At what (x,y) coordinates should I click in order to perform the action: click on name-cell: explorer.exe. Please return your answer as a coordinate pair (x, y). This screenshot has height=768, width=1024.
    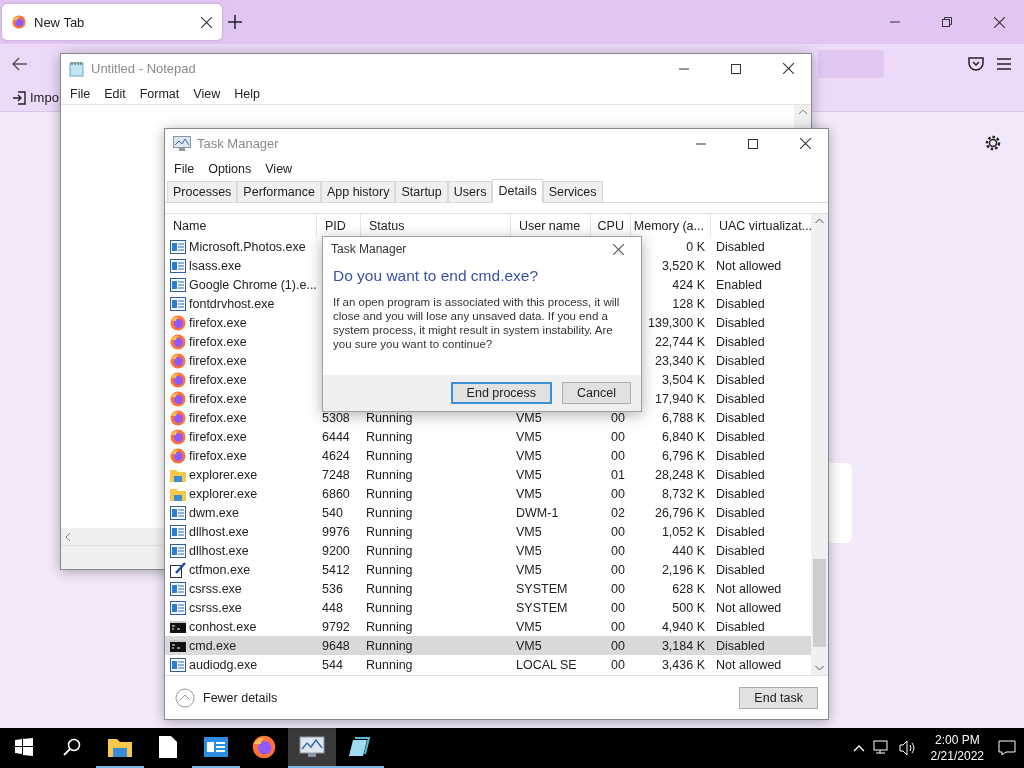
    Looking at the image, I should click on (223, 474).